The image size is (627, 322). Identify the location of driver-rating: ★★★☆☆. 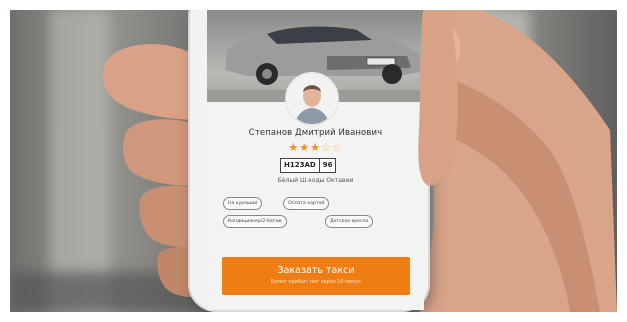
(315, 147).